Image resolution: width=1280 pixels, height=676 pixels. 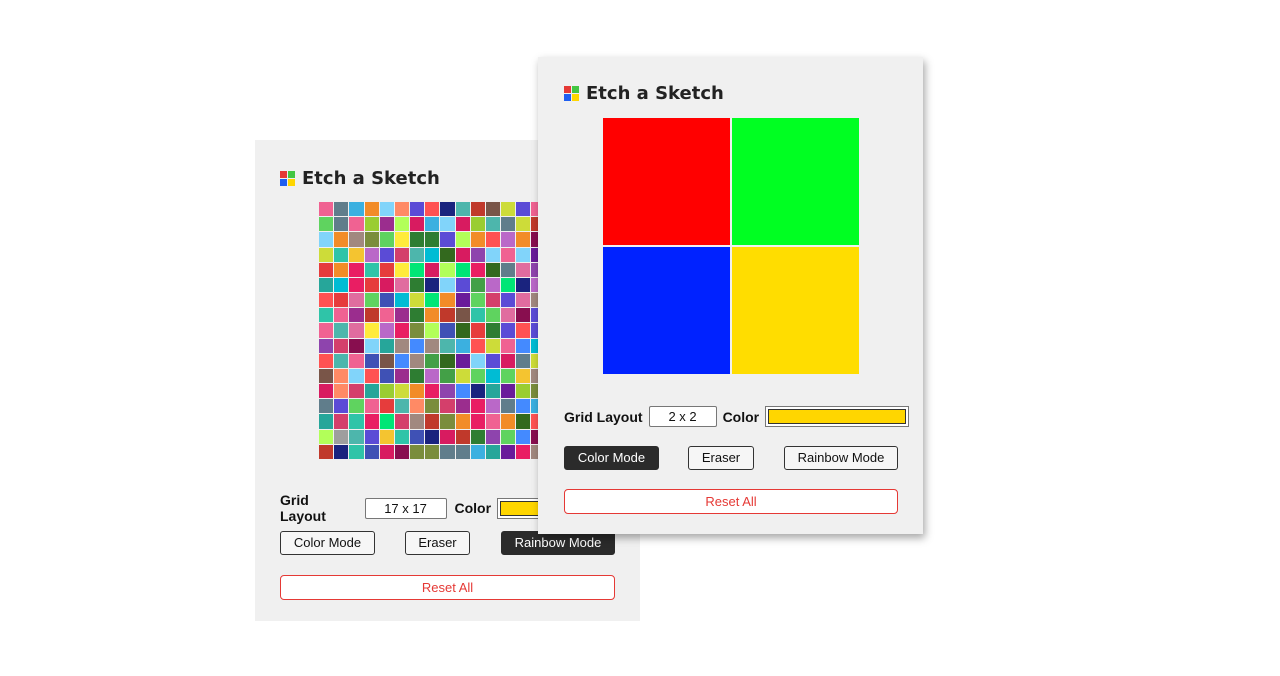 I want to click on sketch-grid, so click(x=731, y=246).